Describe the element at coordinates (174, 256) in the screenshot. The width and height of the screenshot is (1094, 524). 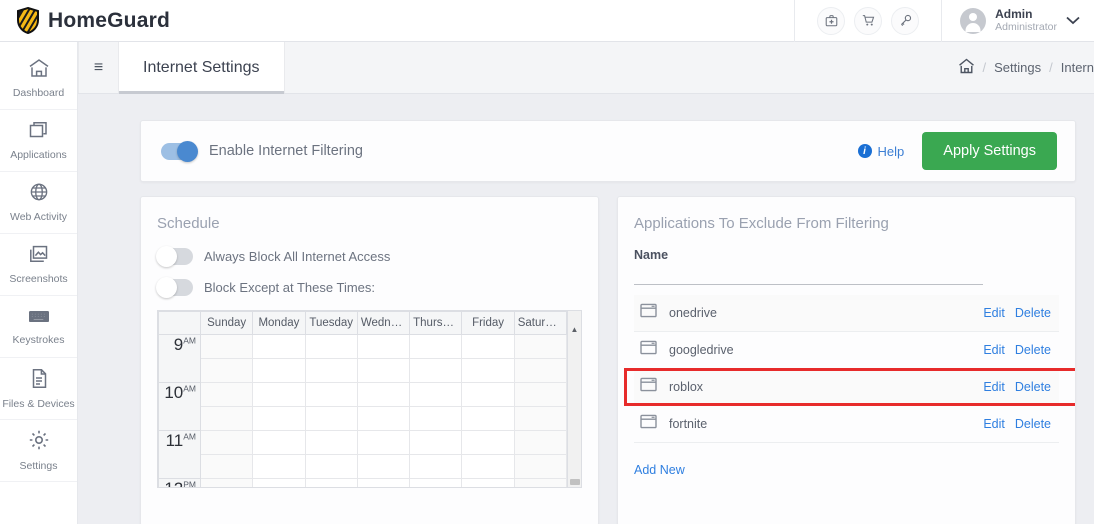
I see `always-block-toggle` at that location.